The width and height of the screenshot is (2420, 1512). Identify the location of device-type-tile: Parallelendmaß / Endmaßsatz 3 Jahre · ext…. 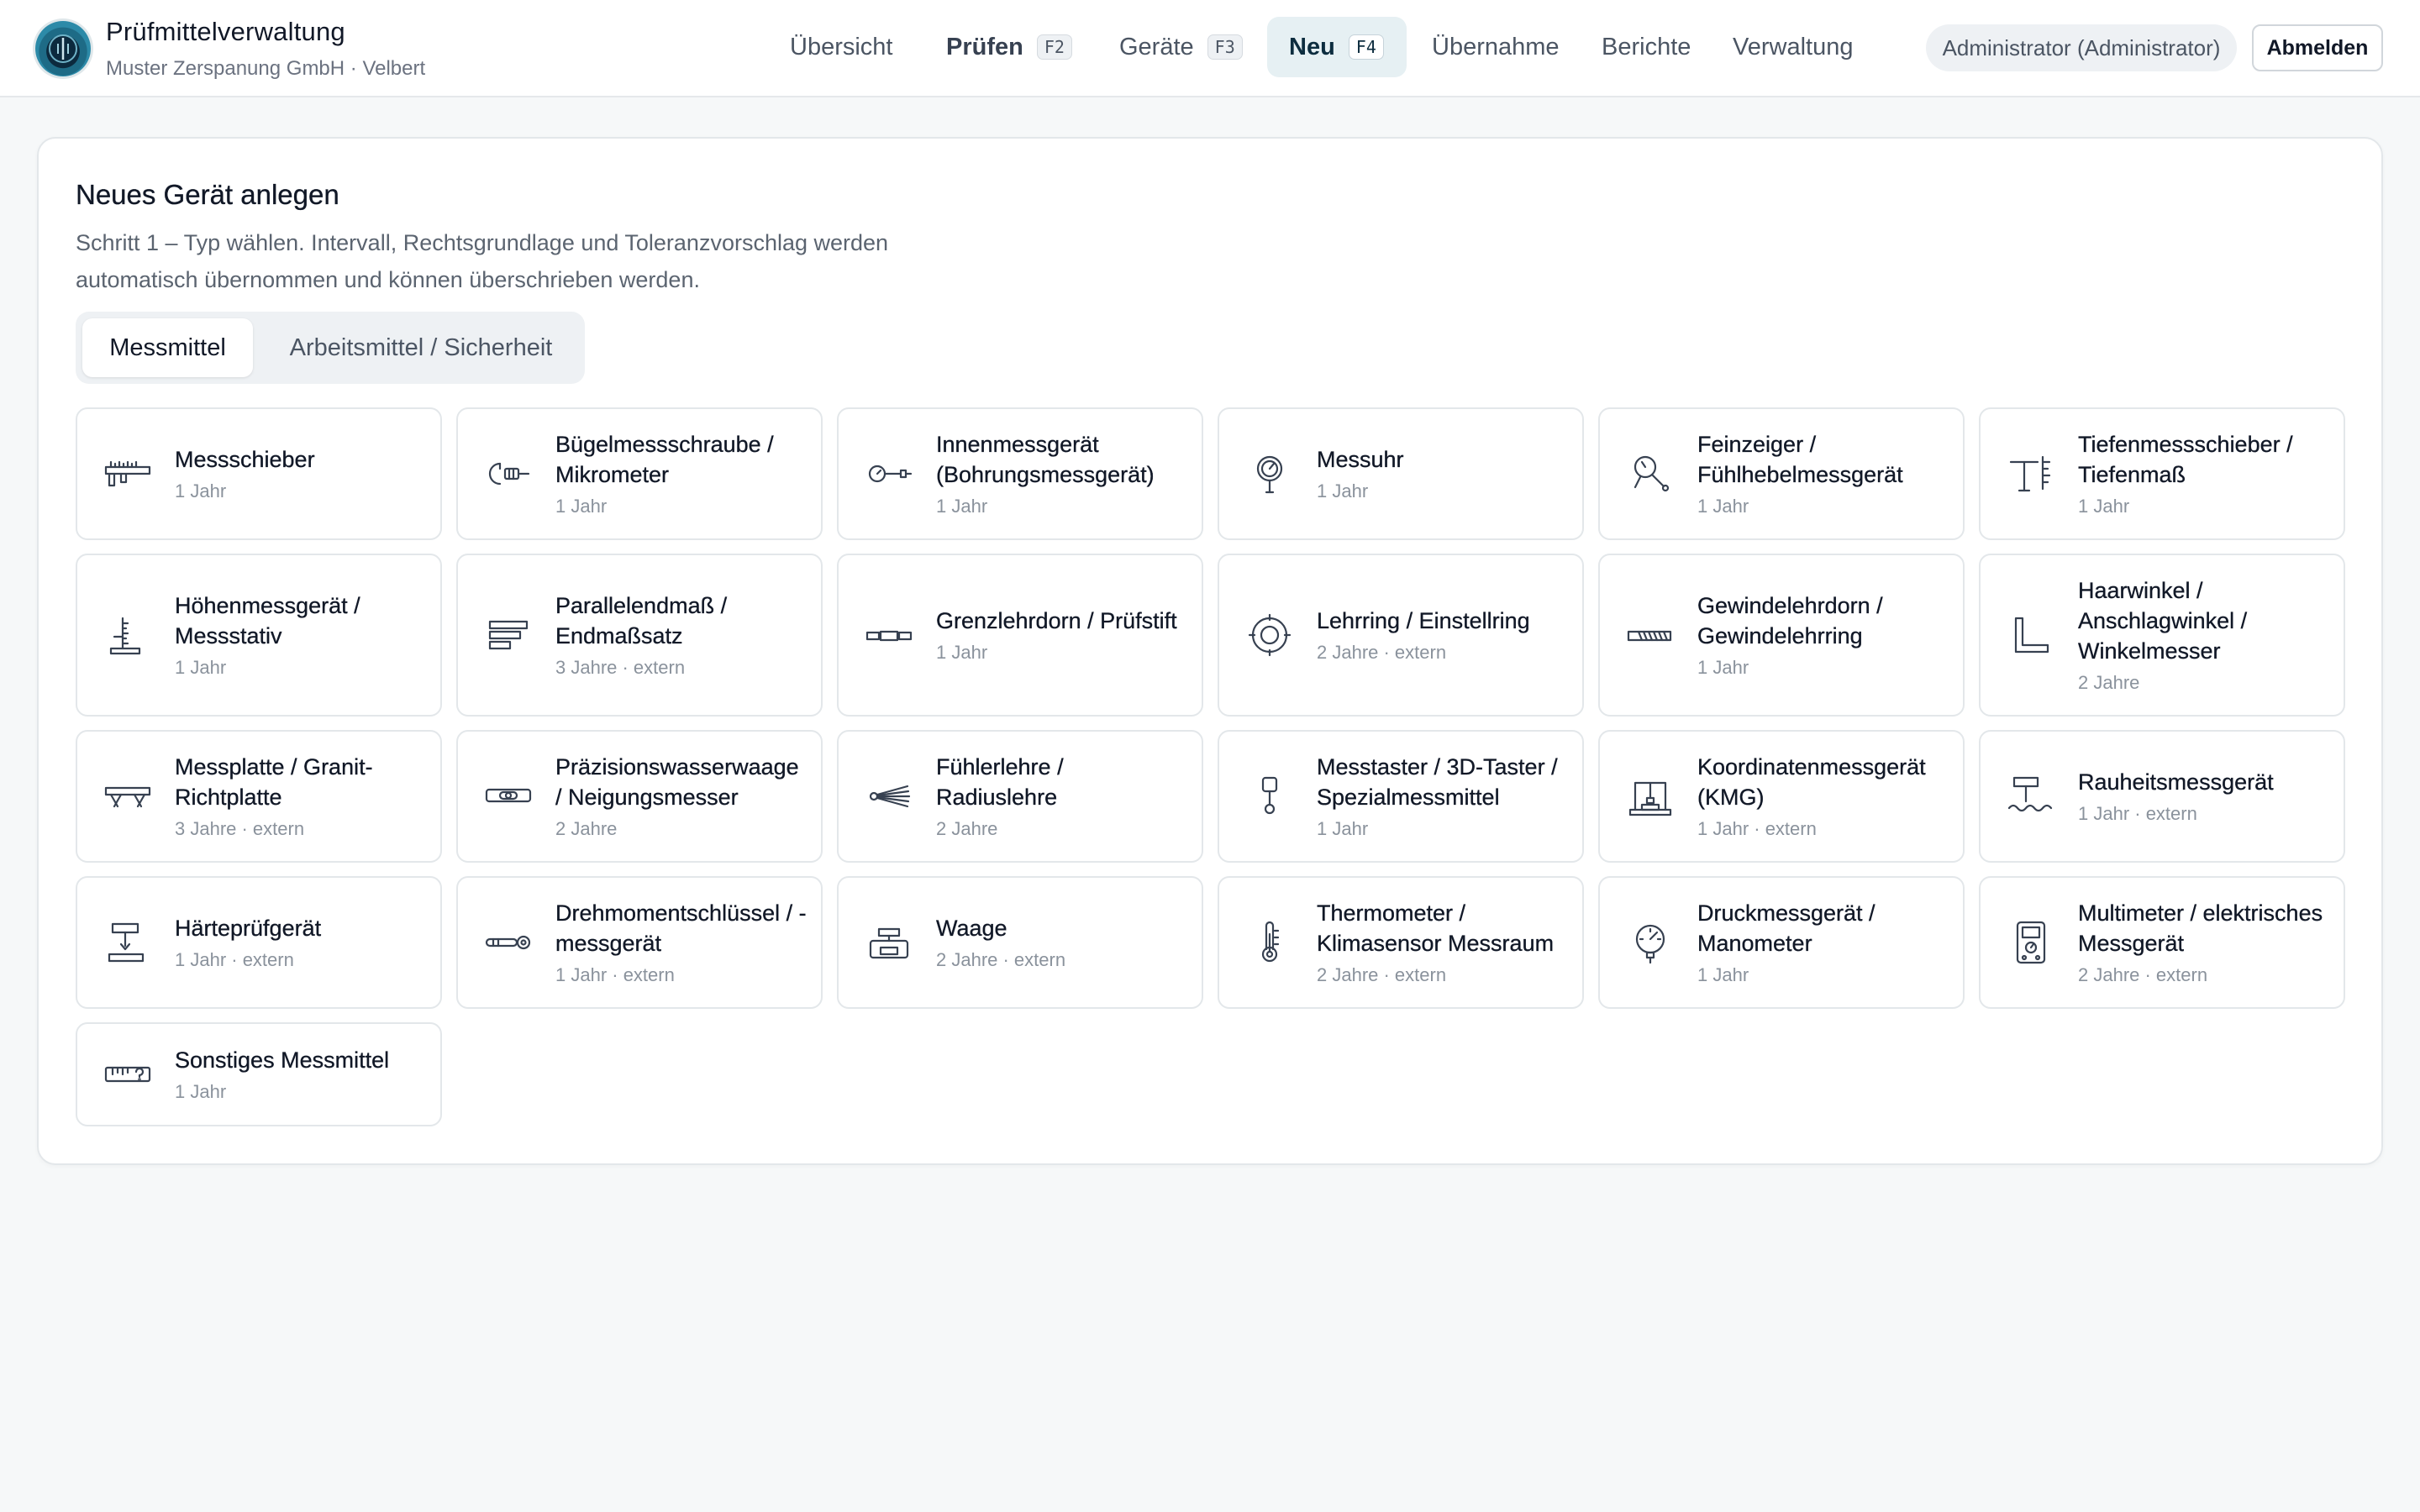
(639, 635).